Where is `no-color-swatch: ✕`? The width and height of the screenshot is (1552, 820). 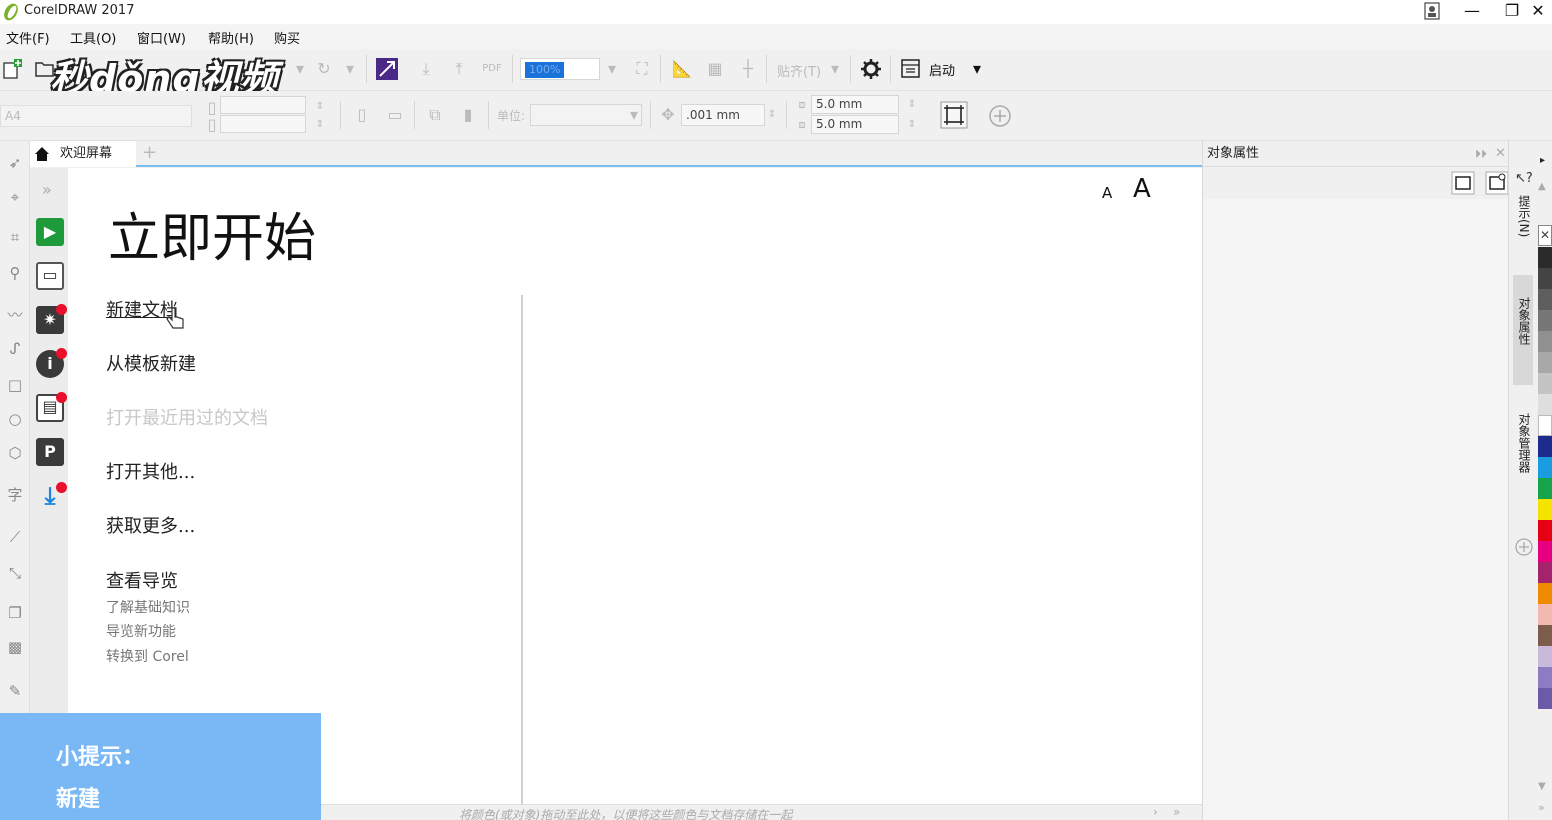 no-color-swatch: ✕ is located at coordinates (1545, 235).